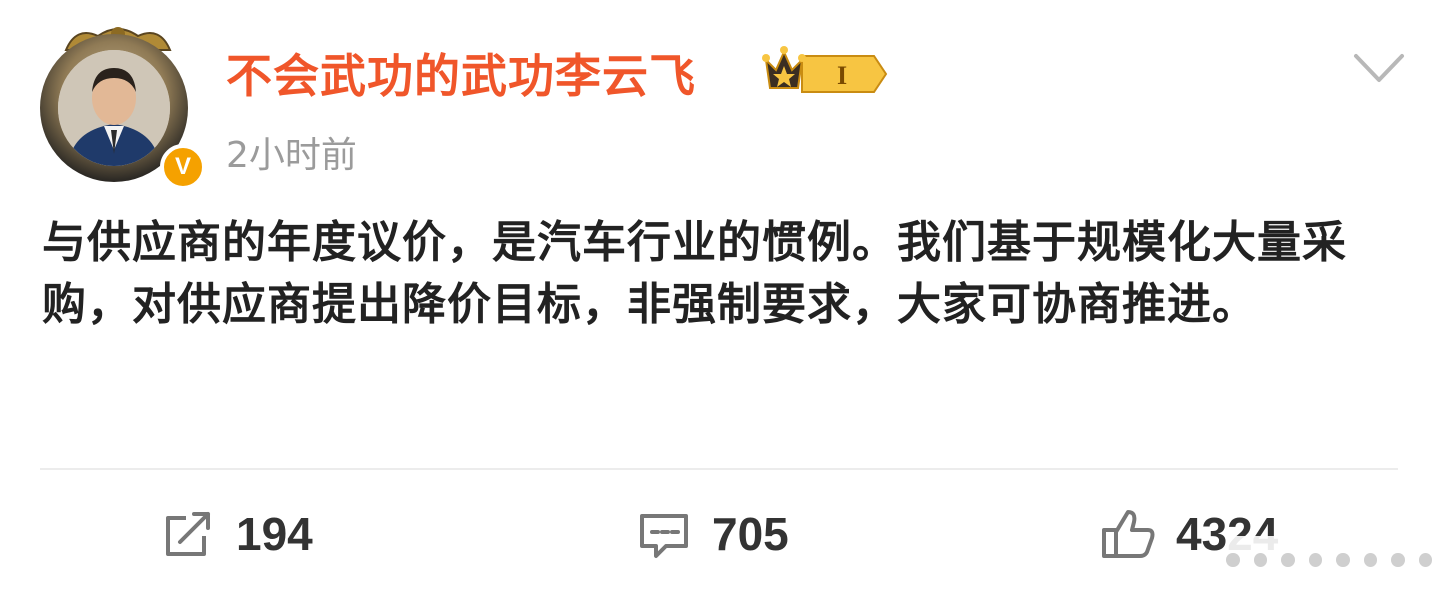  I want to click on share-icon, so click(188, 534).